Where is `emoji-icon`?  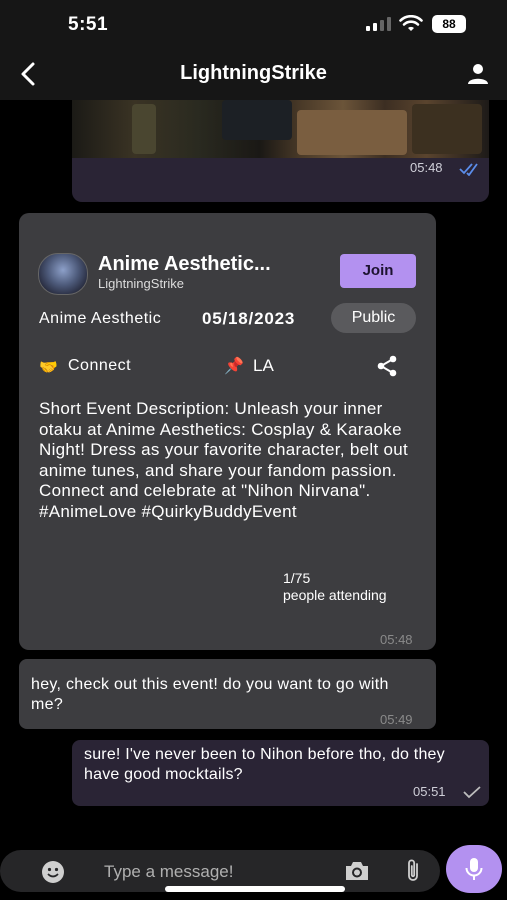 emoji-icon is located at coordinates (53, 872).